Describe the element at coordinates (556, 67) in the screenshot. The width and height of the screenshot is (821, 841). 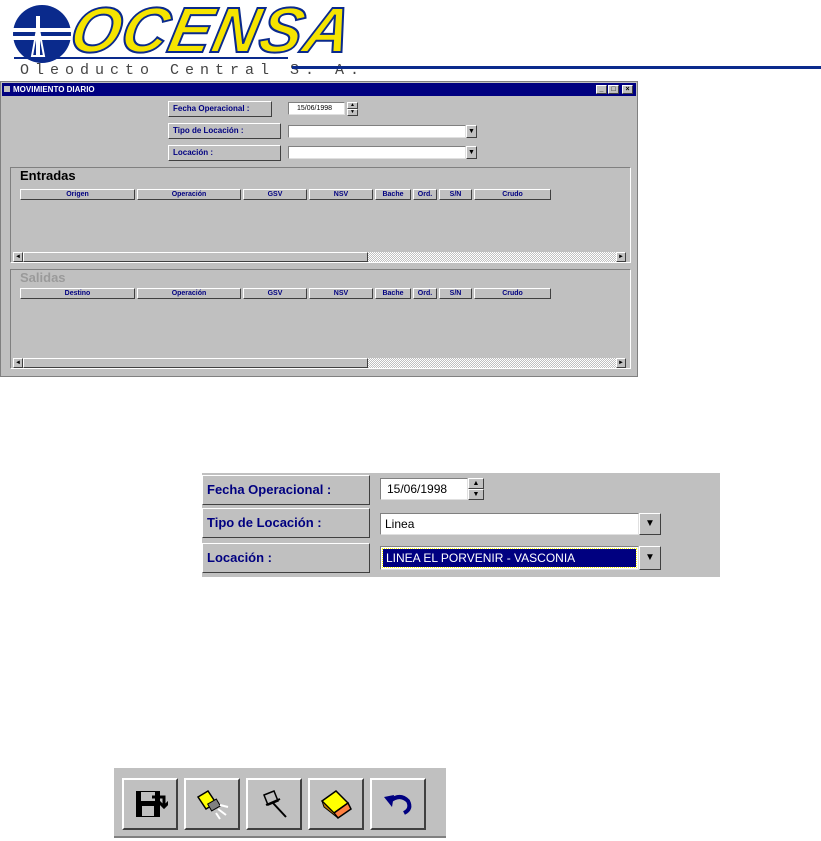
I see `header-rule` at that location.